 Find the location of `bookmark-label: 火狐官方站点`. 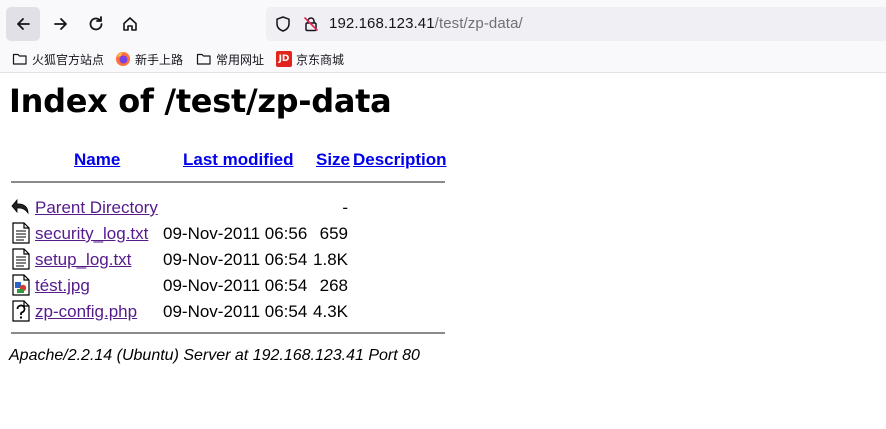

bookmark-label: 火狐官方站点 is located at coordinates (68, 59).